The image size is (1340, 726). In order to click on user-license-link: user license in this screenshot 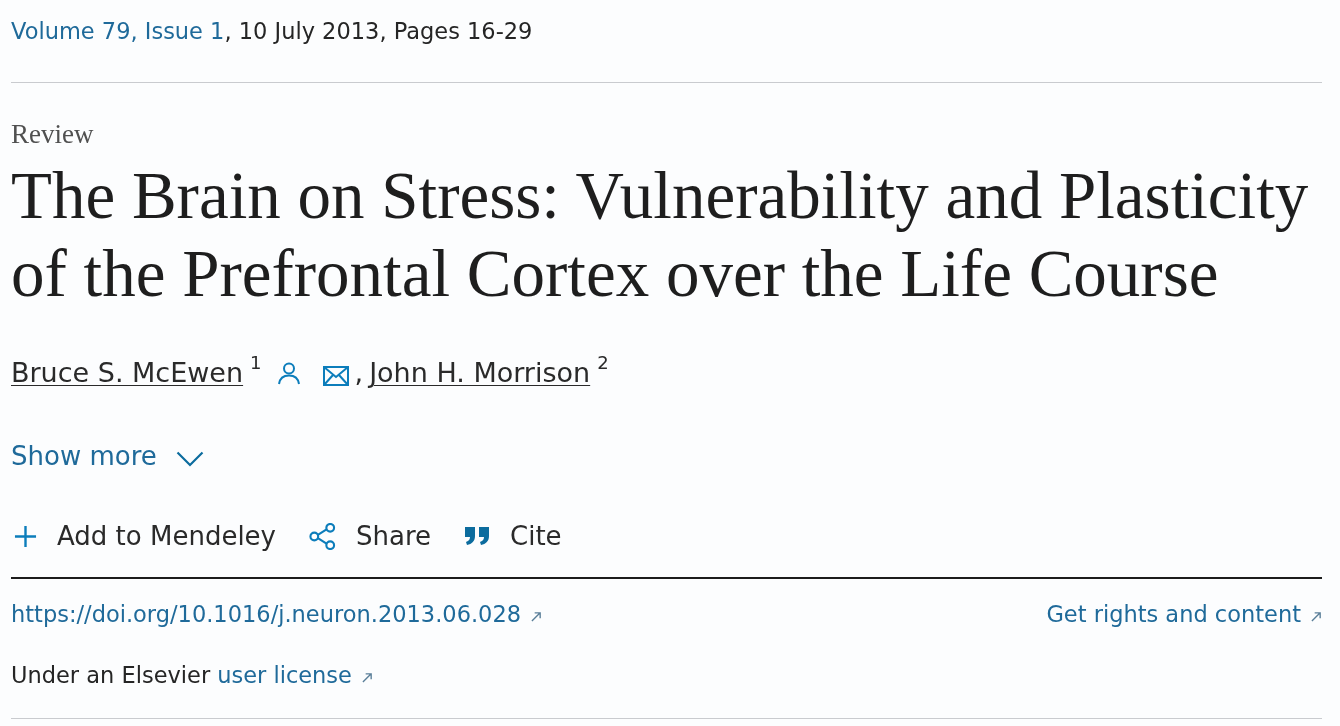, I will do `click(295, 675)`.